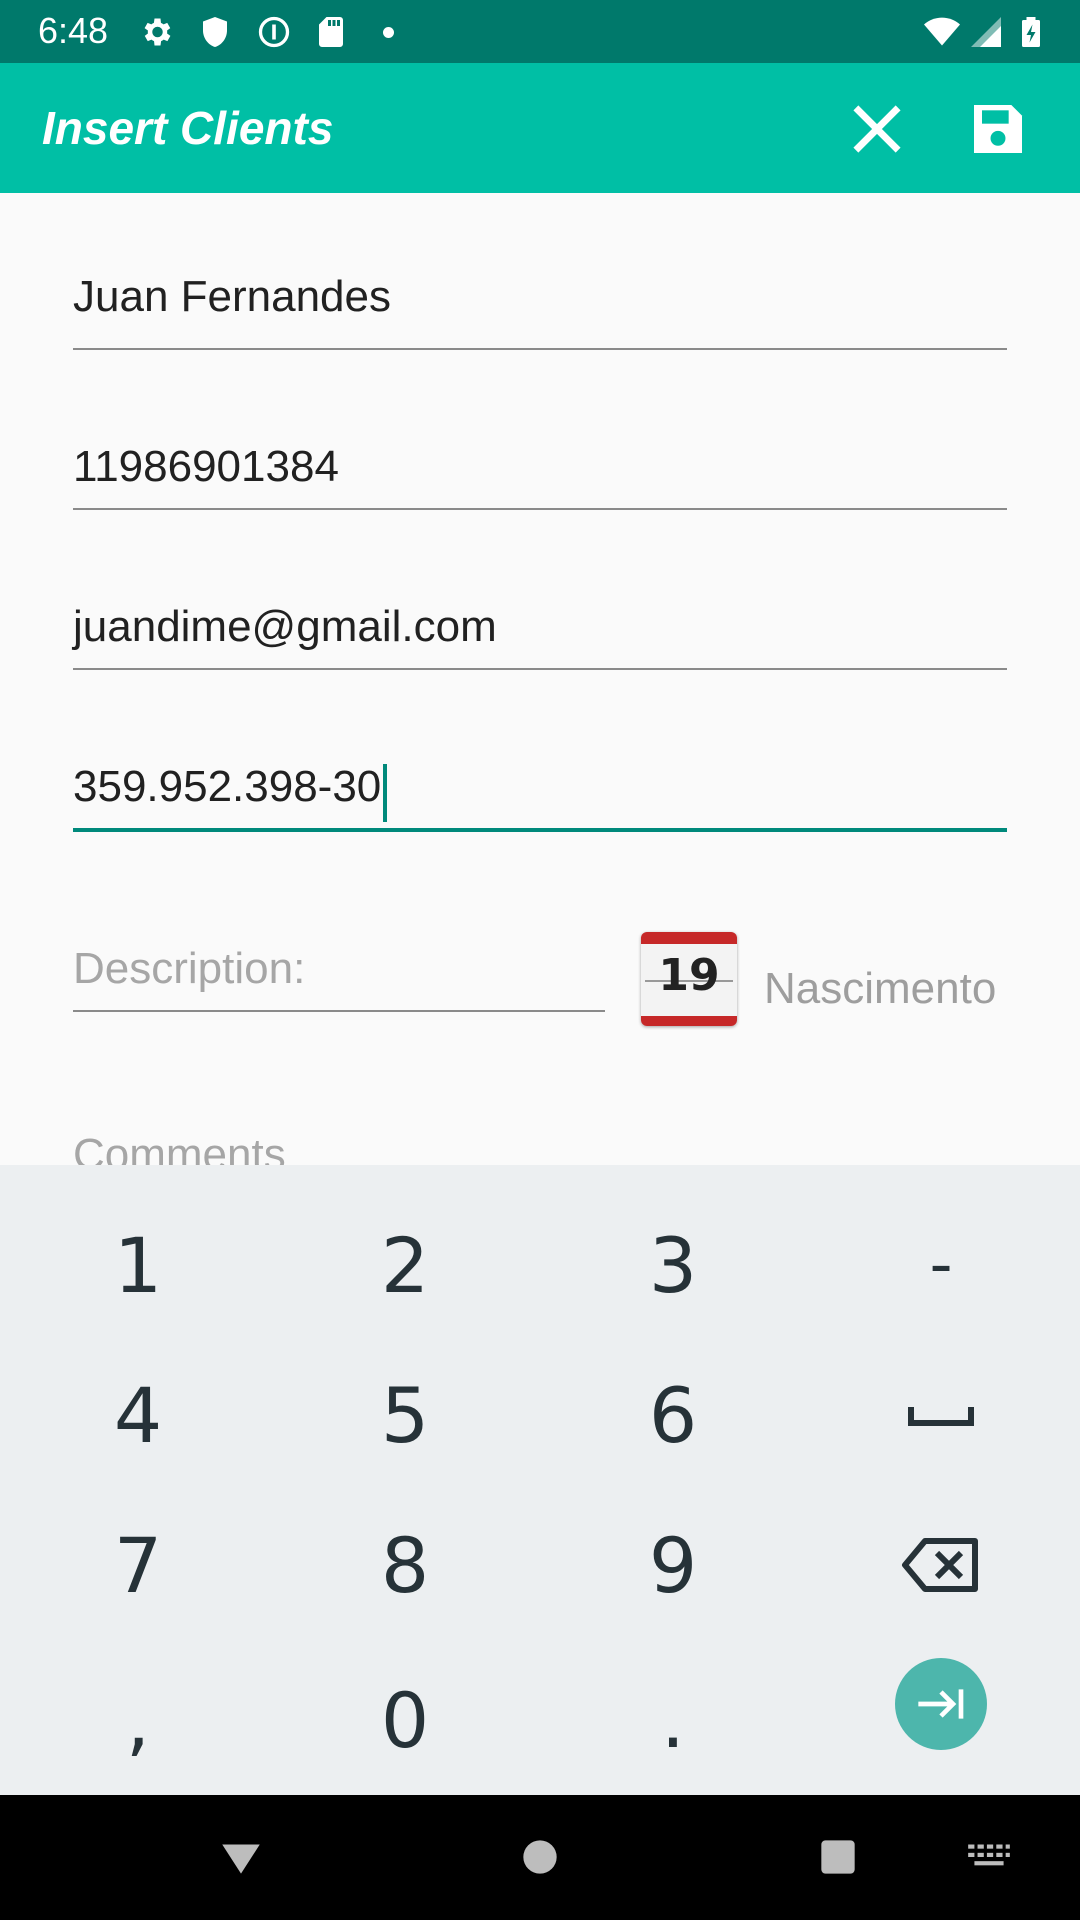  I want to click on status-time: 6:48, so click(73, 30).